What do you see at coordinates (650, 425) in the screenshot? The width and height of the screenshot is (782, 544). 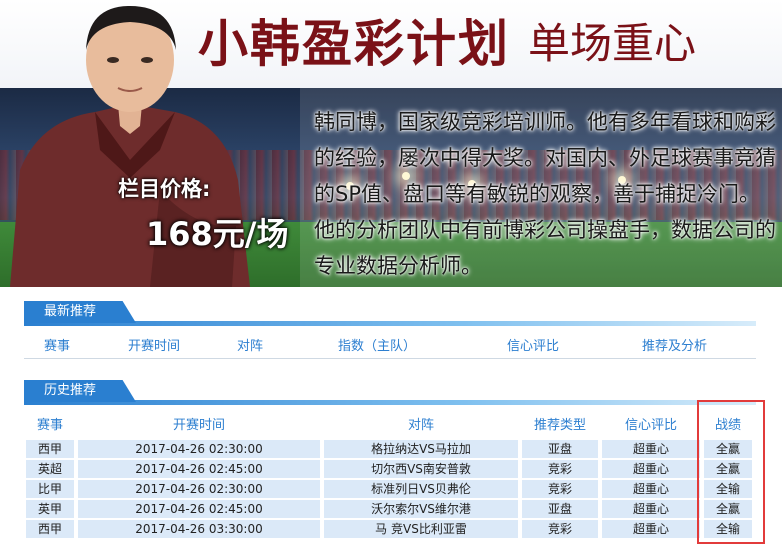 I see `history-col-confidence: 信心评比` at bounding box center [650, 425].